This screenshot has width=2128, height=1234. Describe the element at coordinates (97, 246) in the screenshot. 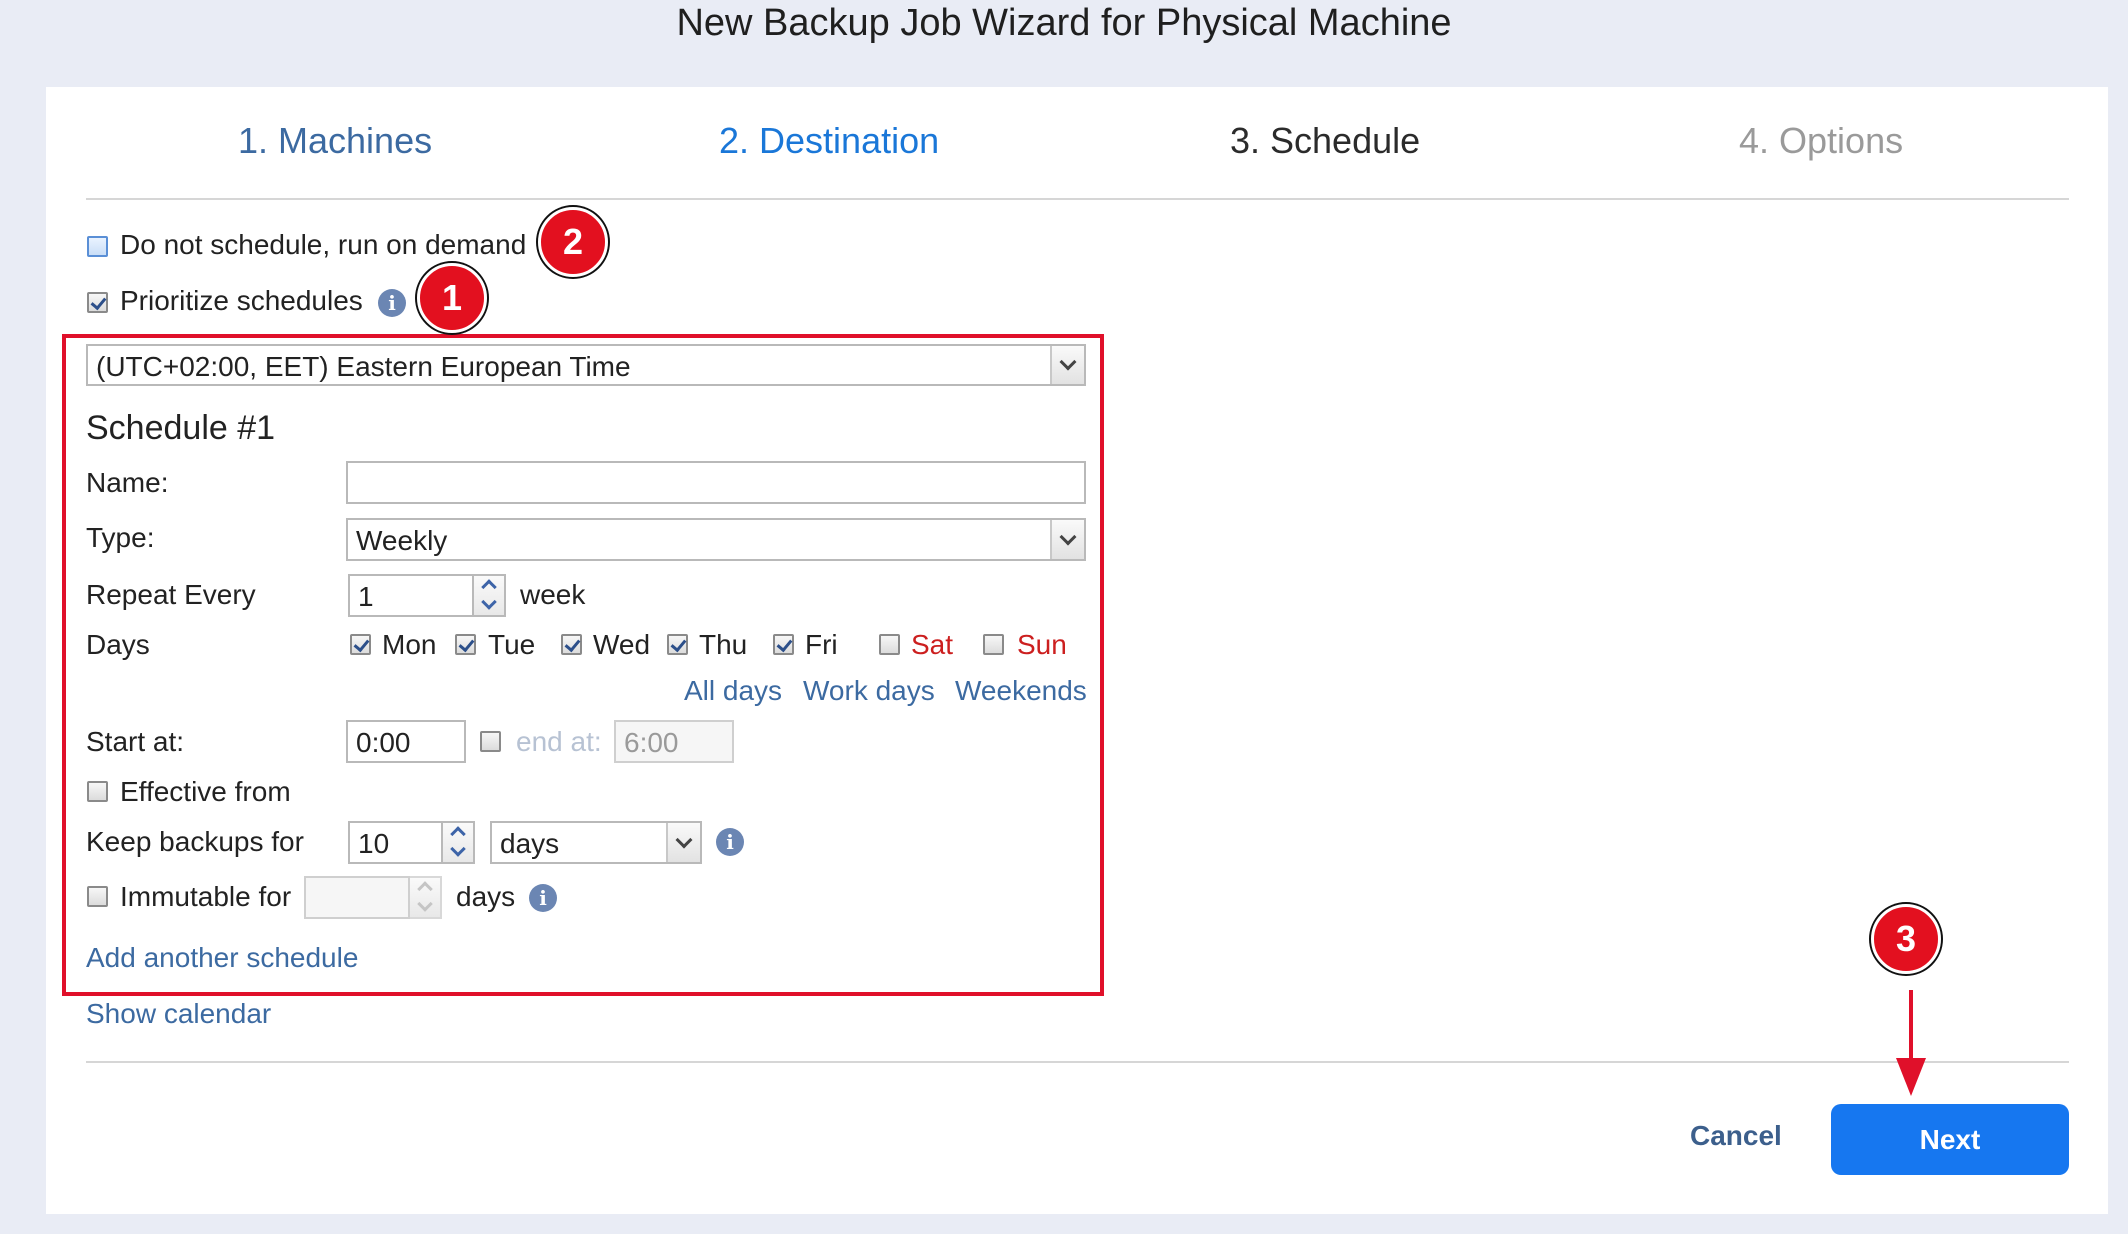

I see `do-not-schedule-checkbox` at that location.